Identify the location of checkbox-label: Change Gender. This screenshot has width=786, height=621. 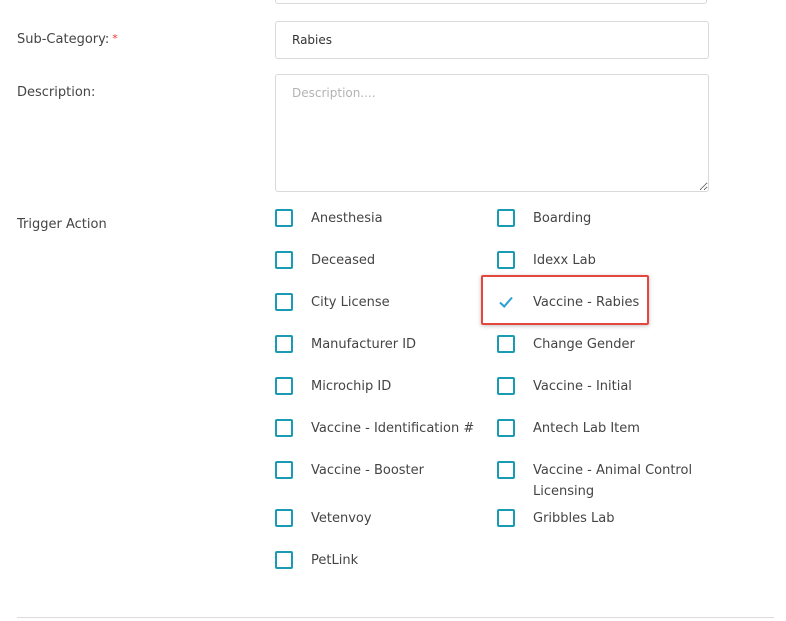
(584, 344).